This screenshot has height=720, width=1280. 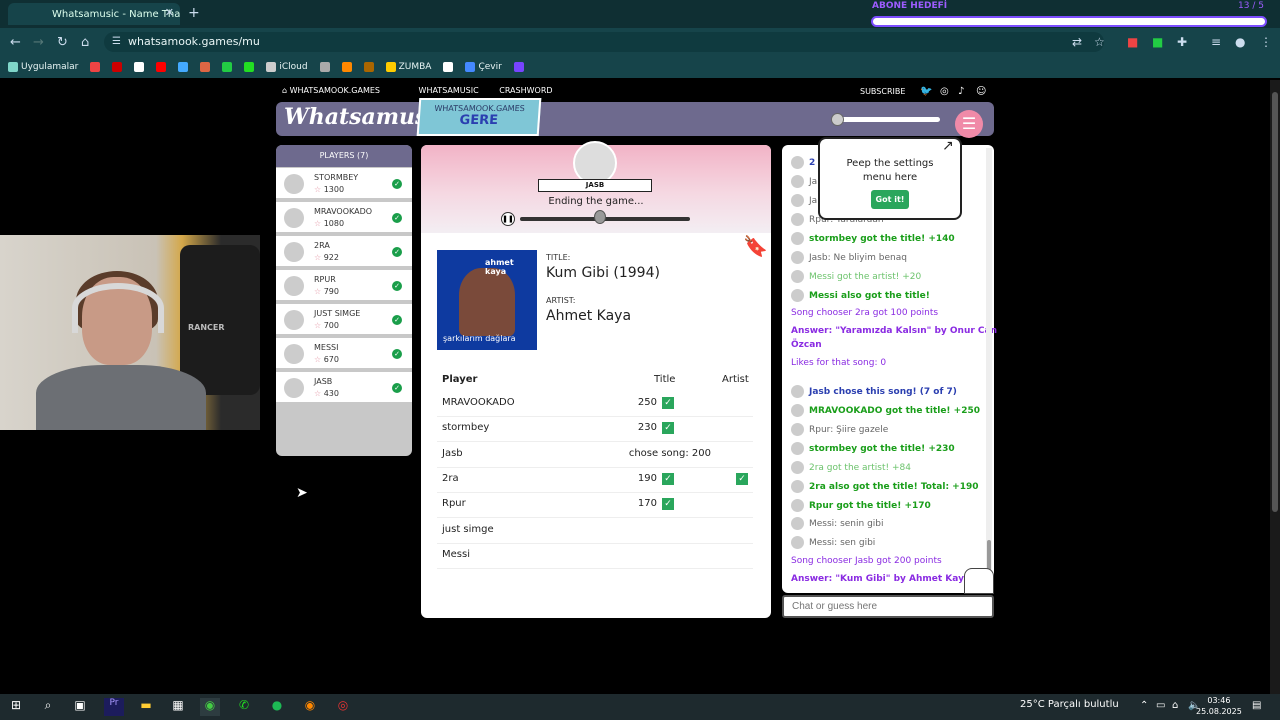 I want to click on bookmark-label: Çevir, so click(x=490, y=67).